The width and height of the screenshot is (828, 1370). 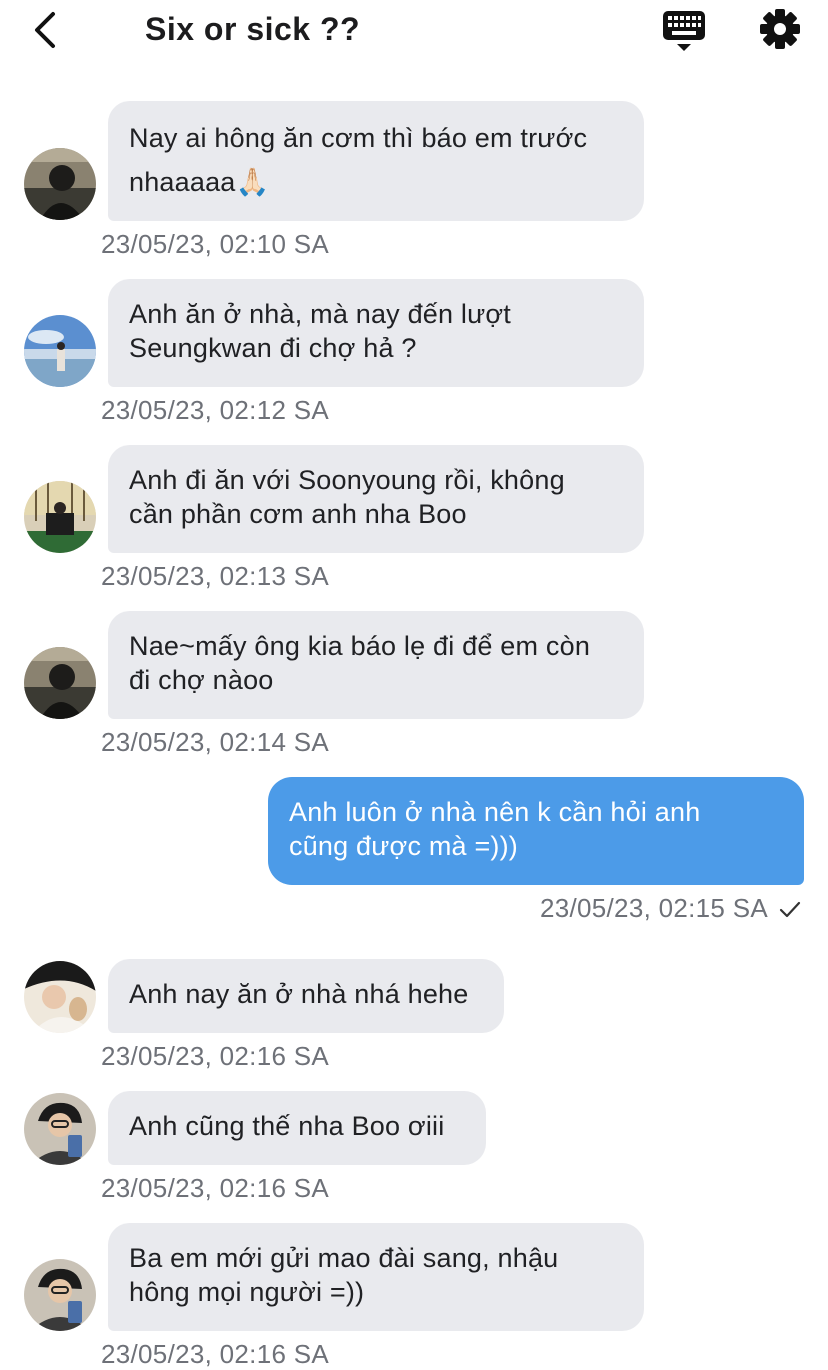 I want to click on message-timestamp: 23/05/23, 02:15 SA, so click(x=653, y=908).